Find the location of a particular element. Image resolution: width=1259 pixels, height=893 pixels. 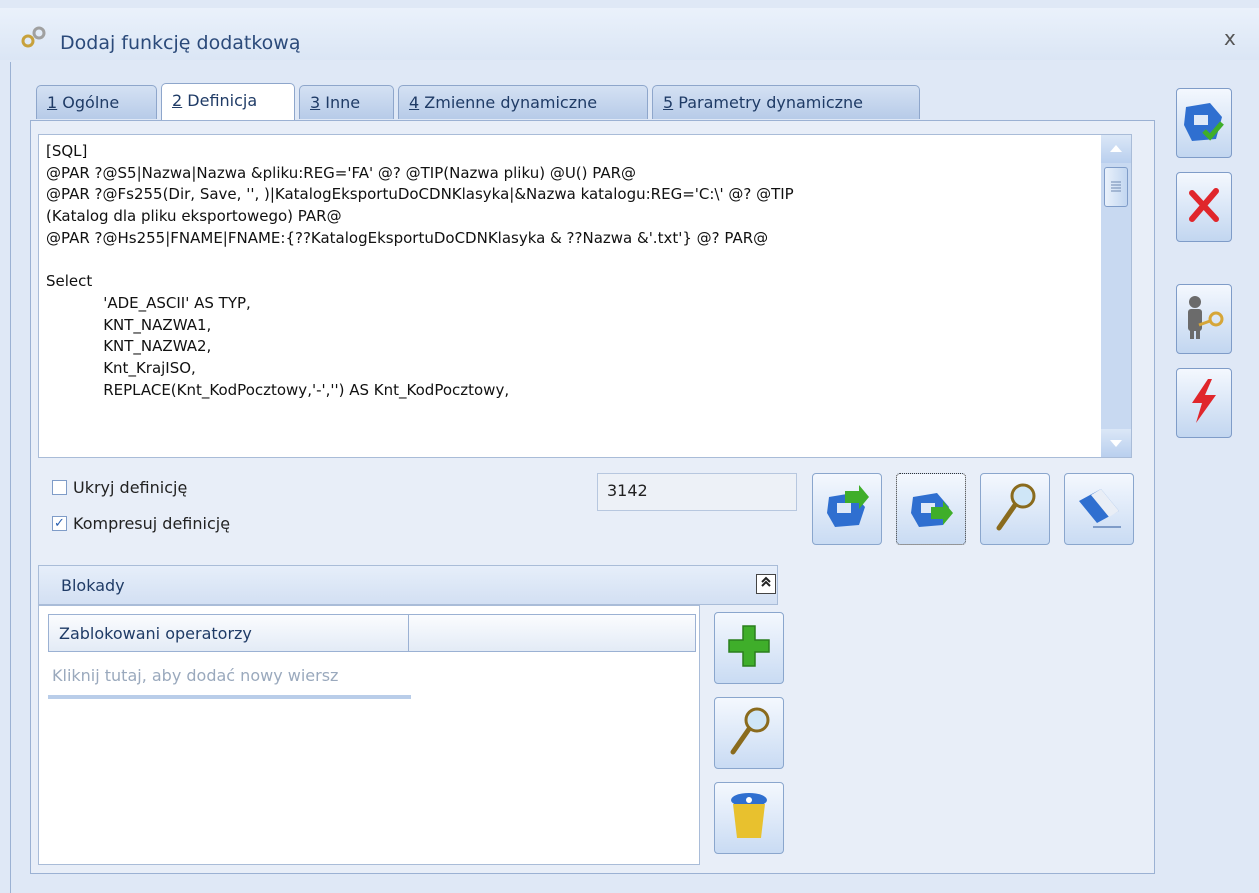

grid-header: Zablokowani operatorzy is located at coordinates (372, 633).